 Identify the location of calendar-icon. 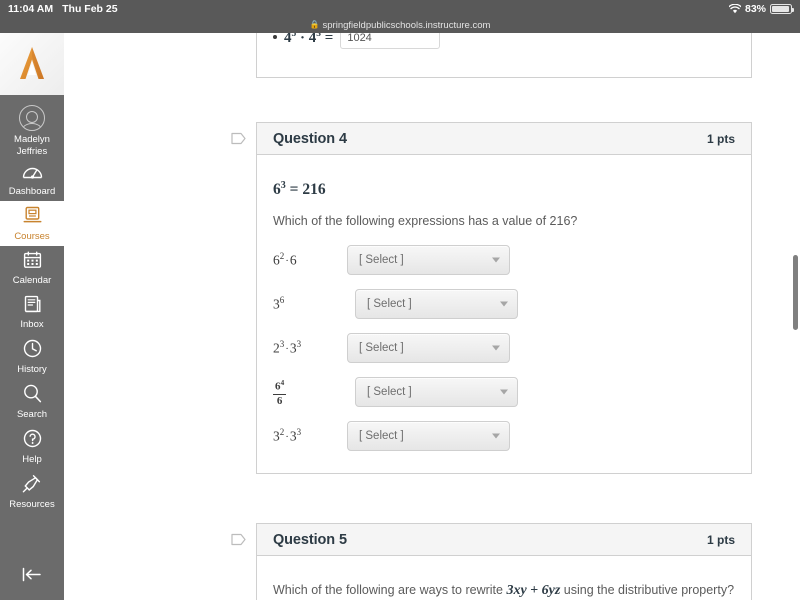
(32, 262).